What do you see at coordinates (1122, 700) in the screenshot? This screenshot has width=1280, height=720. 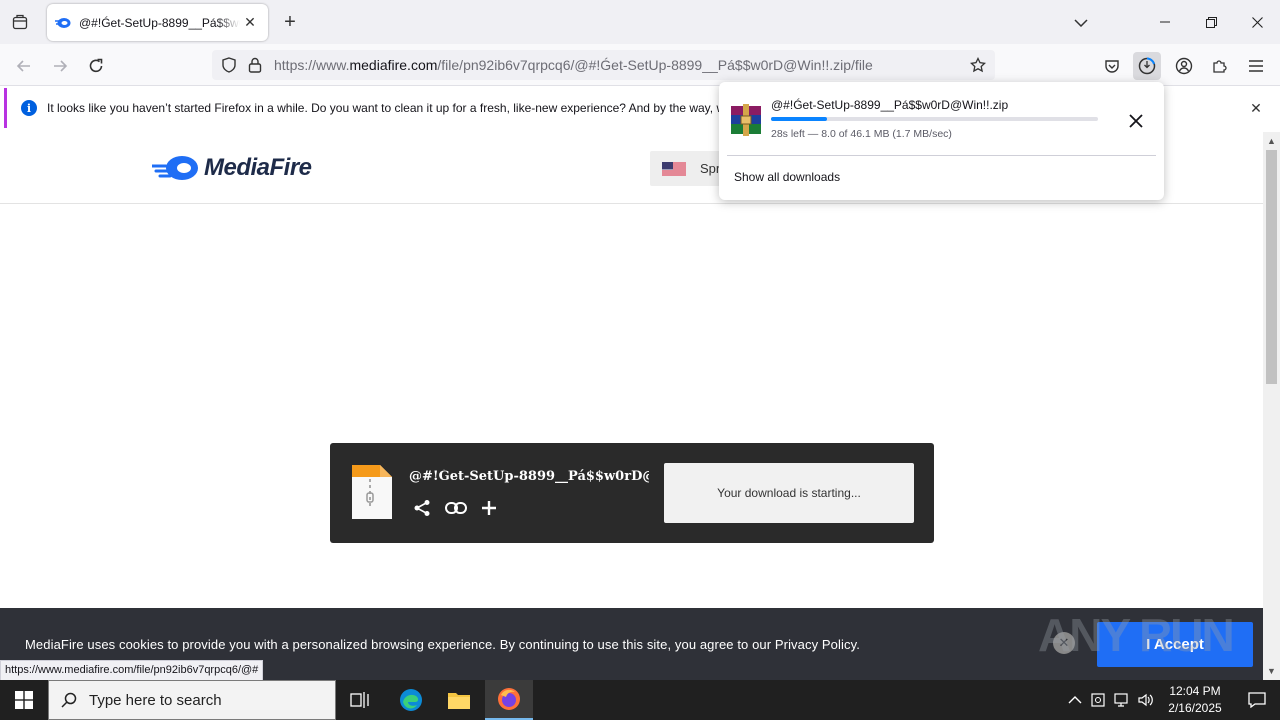 I see `network-icon` at bounding box center [1122, 700].